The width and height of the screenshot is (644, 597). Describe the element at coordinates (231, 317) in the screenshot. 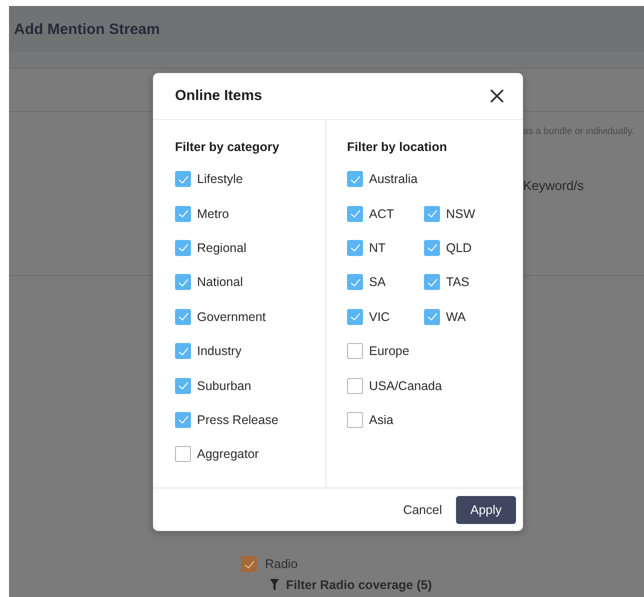

I see `checkbox-label: Government` at that location.